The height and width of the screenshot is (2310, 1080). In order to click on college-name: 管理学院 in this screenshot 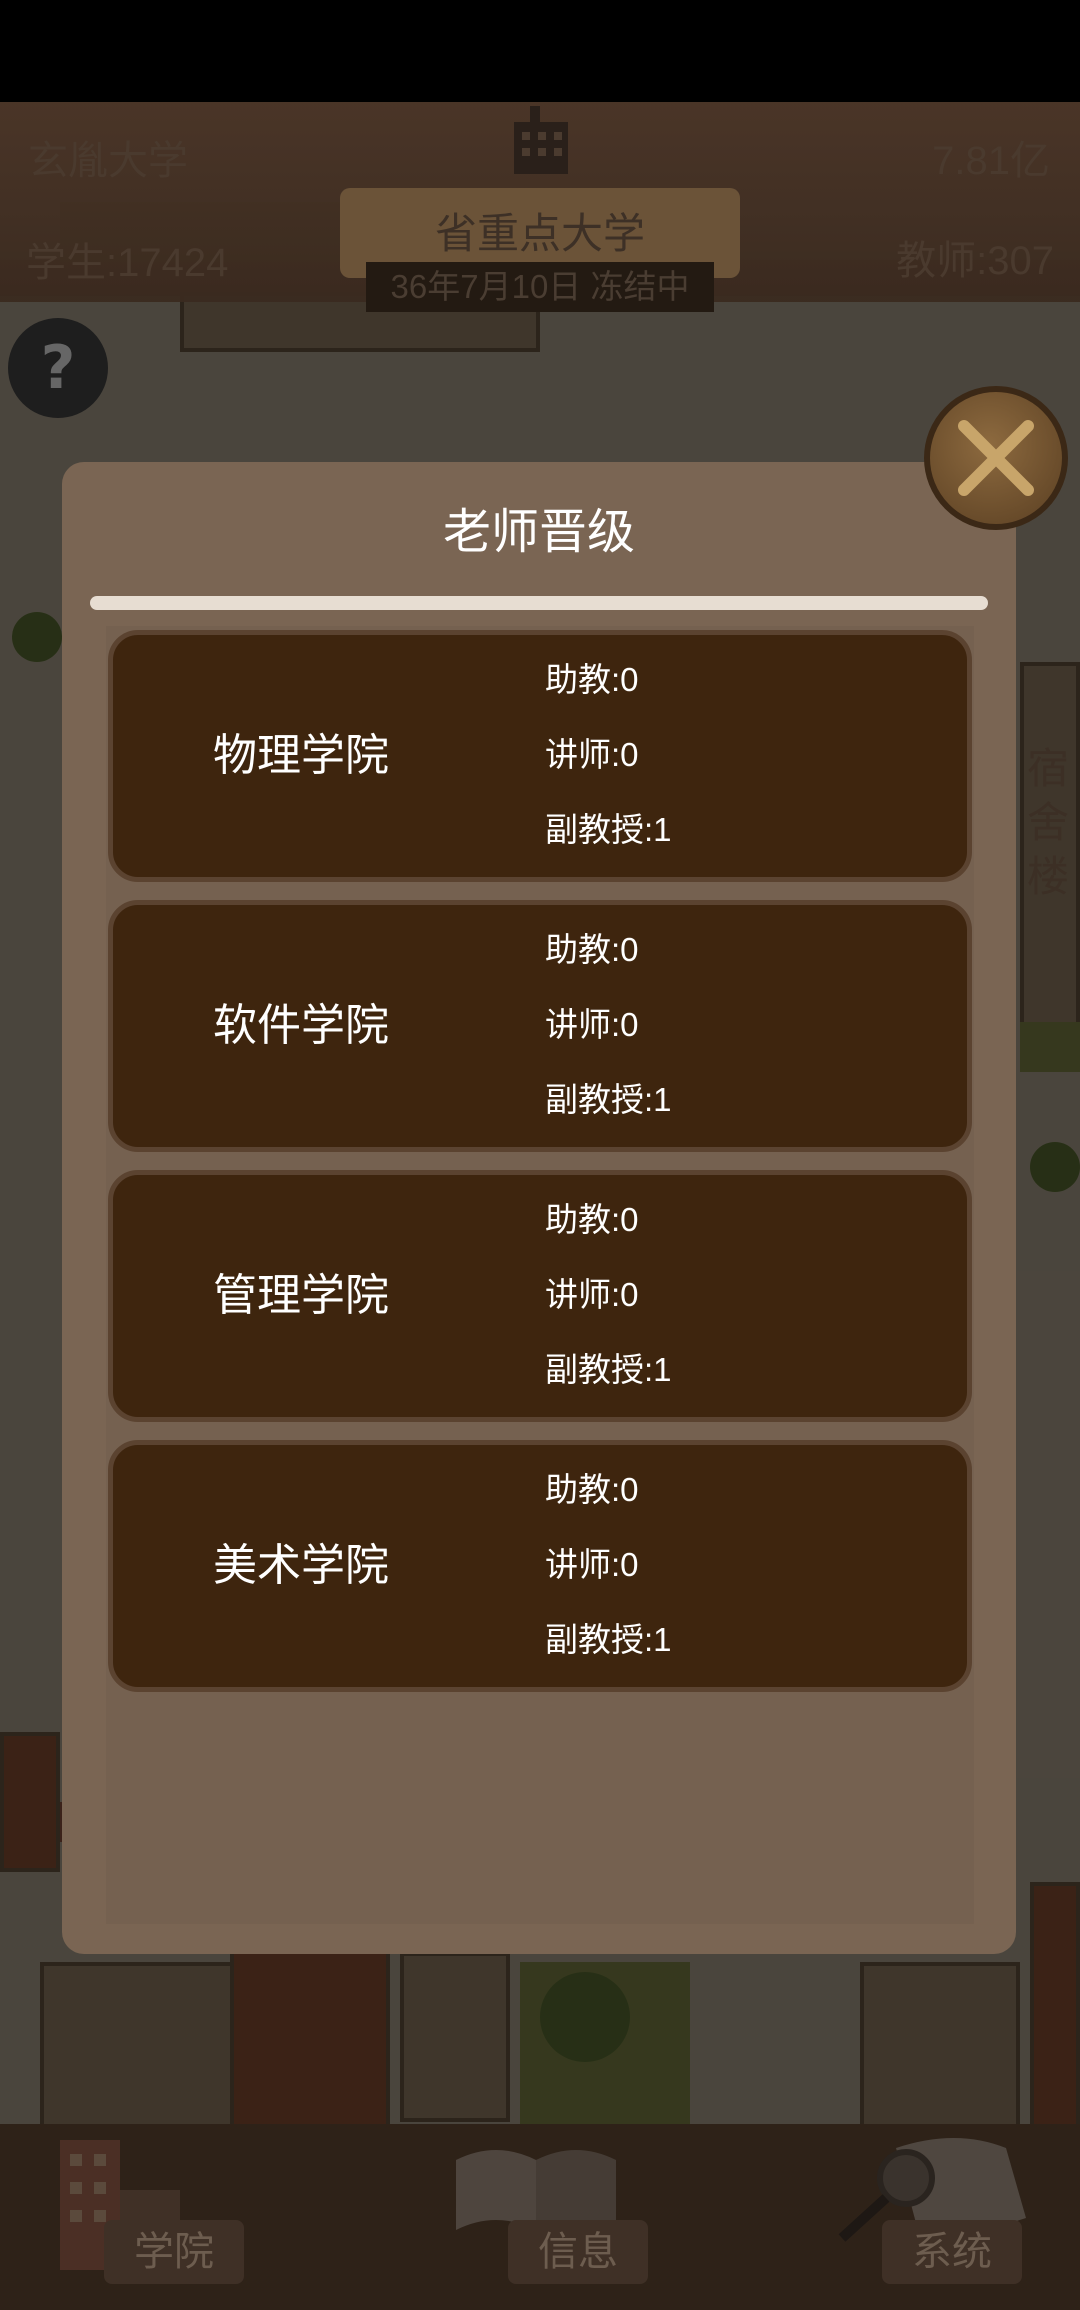, I will do `click(301, 1295)`.